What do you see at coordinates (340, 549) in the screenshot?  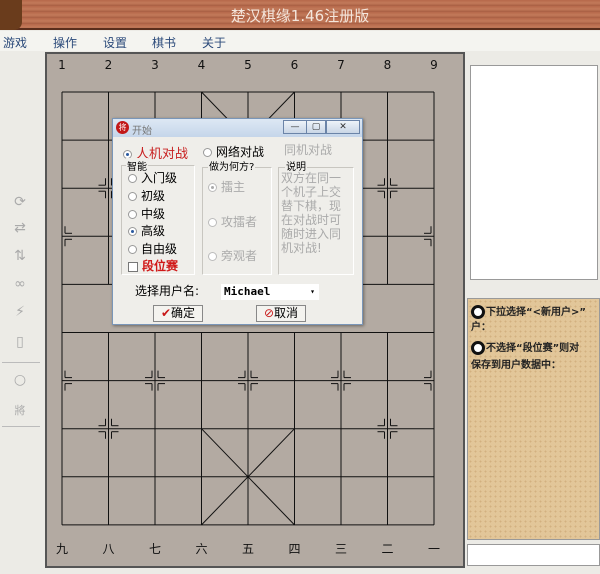 I see `file-label-bottom: 三` at bounding box center [340, 549].